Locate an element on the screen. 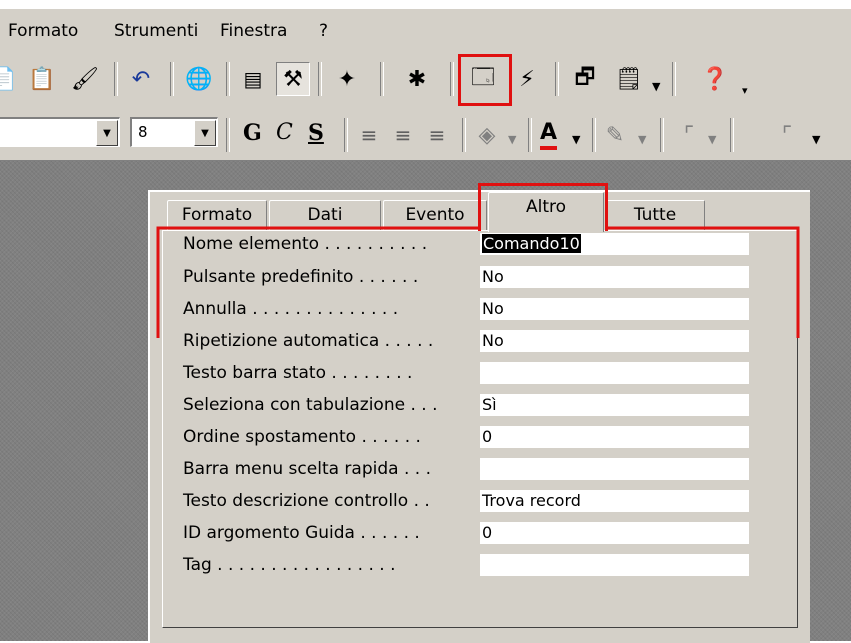 This screenshot has height=643, width=851. italic-button: C is located at coordinates (284, 132).